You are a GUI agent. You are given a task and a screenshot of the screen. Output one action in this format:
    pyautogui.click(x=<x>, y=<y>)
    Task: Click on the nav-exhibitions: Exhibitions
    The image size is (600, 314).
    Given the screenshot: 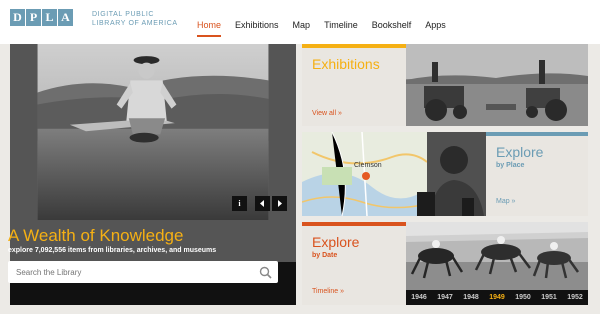 What is the action you would take?
    pyautogui.click(x=257, y=28)
    